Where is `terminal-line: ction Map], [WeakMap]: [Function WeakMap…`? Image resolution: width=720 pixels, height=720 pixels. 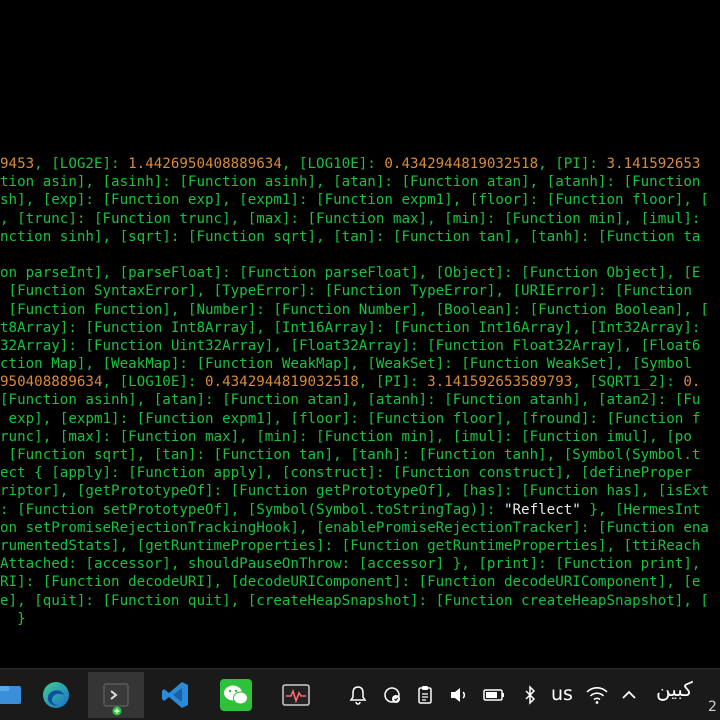 terminal-line: ction Map], [WeakMap]: [Function WeakMap… is located at coordinates (360, 364).